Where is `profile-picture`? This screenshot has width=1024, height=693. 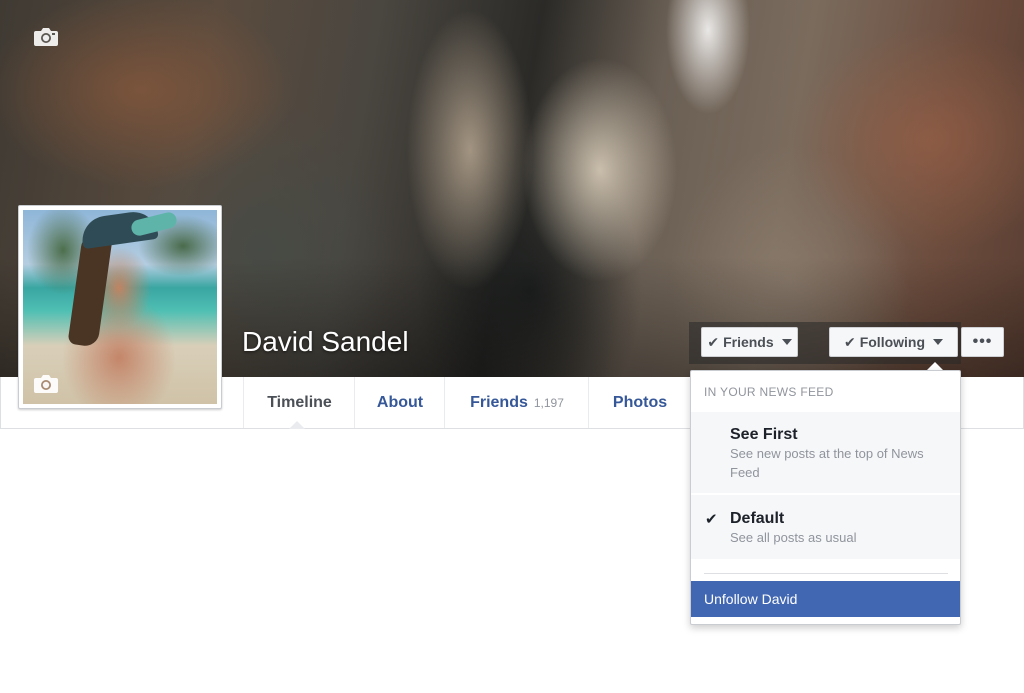 profile-picture is located at coordinates (120, 307).